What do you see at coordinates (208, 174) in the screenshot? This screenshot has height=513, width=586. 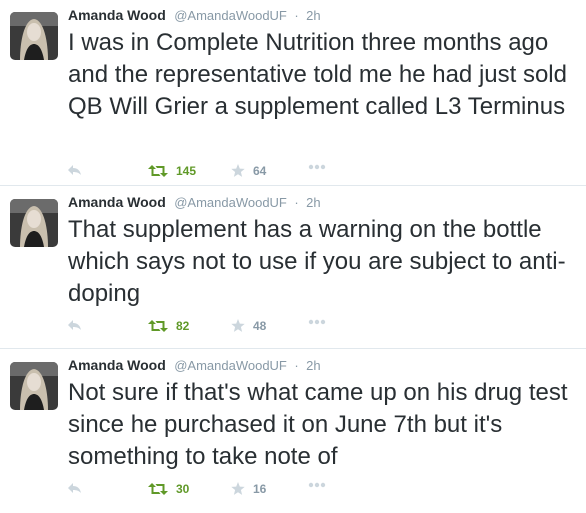 I see `tweet-actions: 145 64` at bounding box center [208, 174].